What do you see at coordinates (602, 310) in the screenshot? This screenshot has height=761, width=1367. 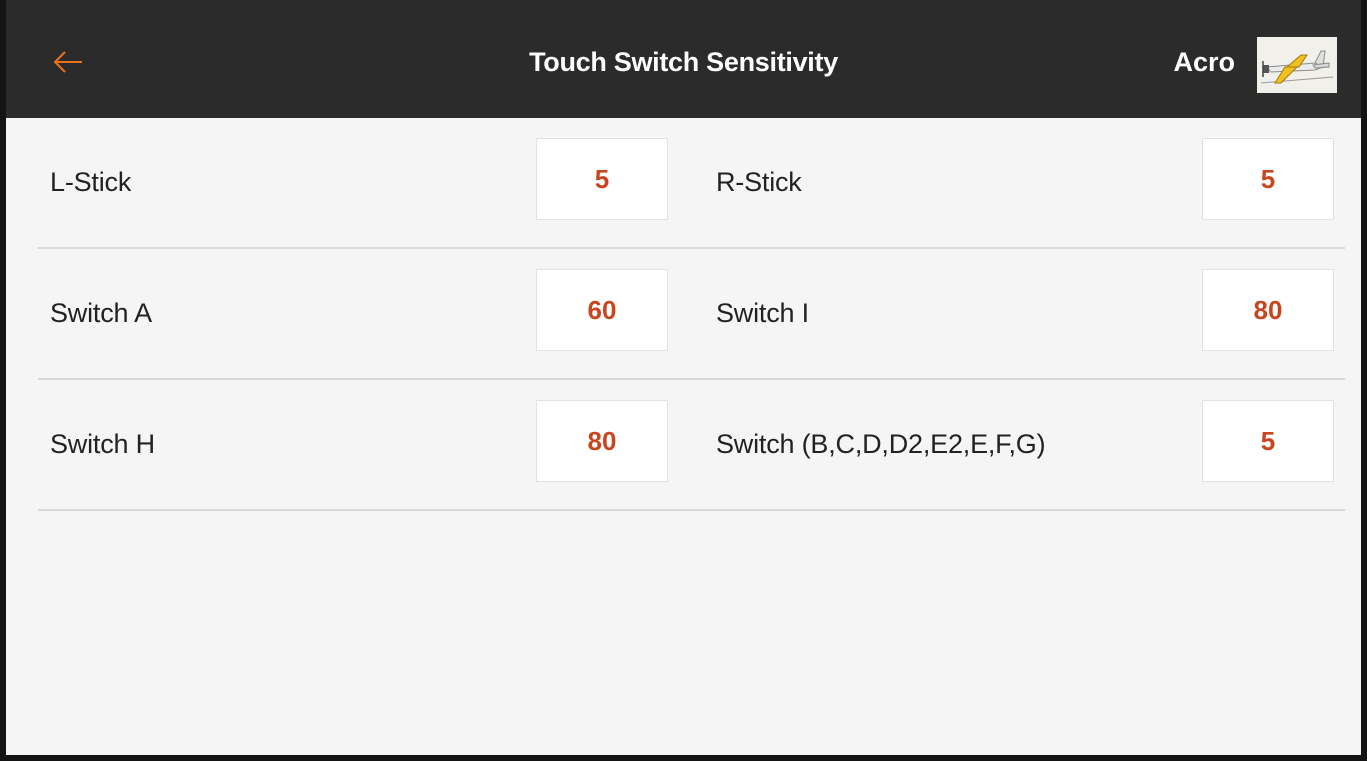 I see `sensitivity-value-field: 60` at bounding box center [602, 310].